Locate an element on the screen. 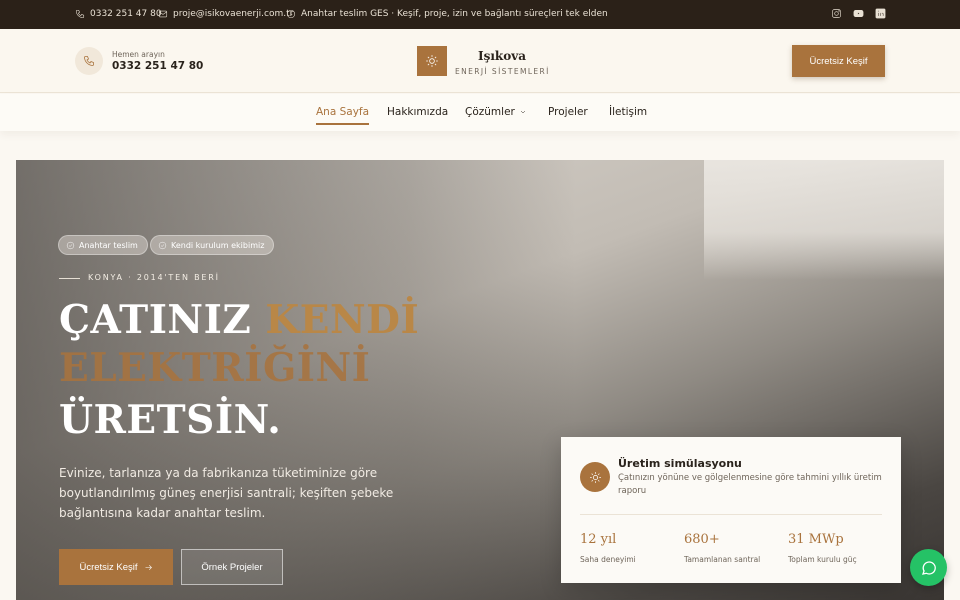 The width and height of the screenshot is (960, 600). logo-name: Işıkova is located at coordinates (502, 56).